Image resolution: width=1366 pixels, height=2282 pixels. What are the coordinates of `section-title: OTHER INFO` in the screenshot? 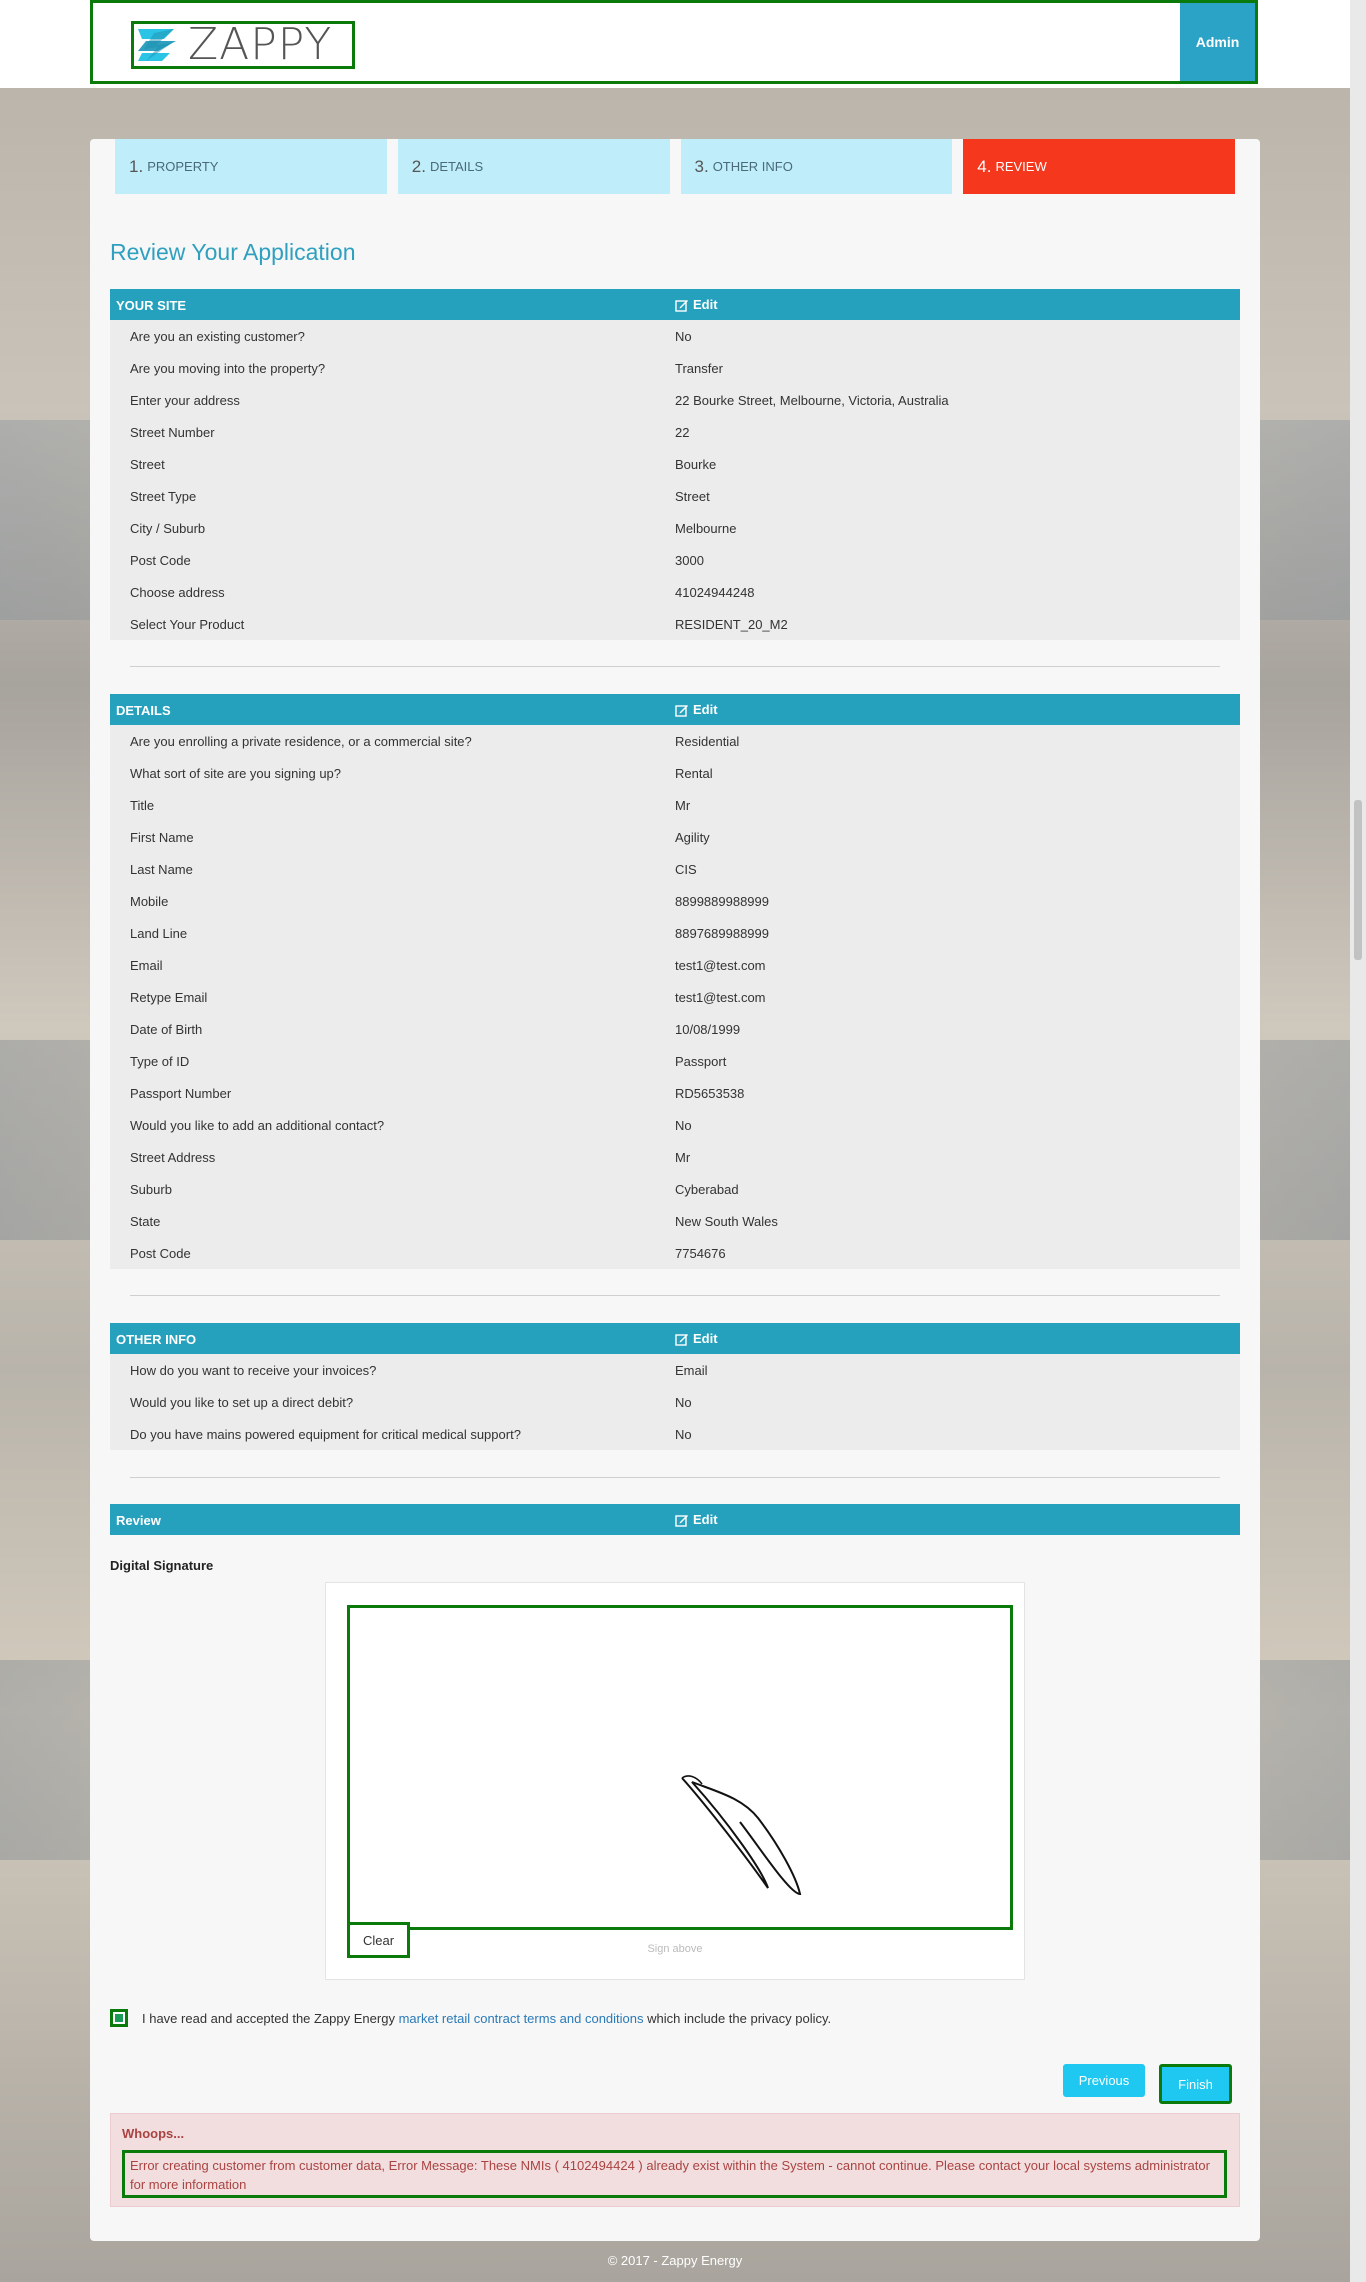 It's located at (156, 1339).